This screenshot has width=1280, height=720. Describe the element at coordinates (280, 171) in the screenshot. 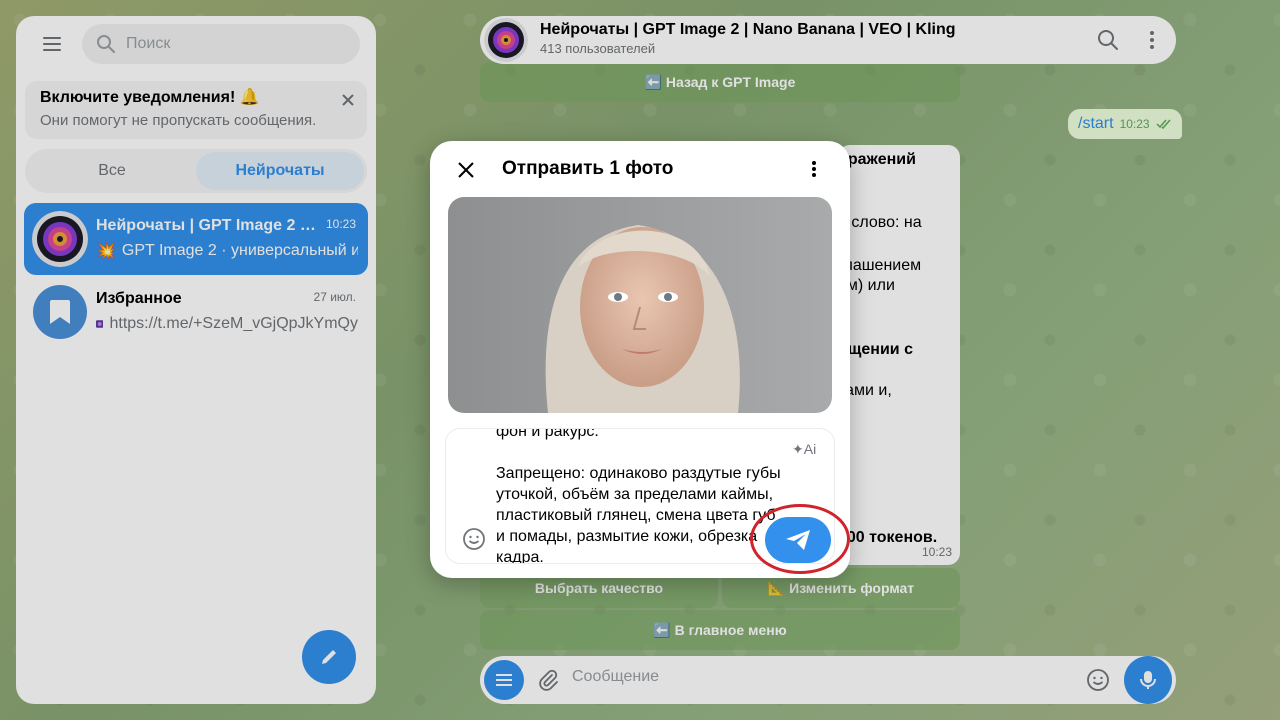

I see `tab-neurochats: Нейрочаты` at that location.